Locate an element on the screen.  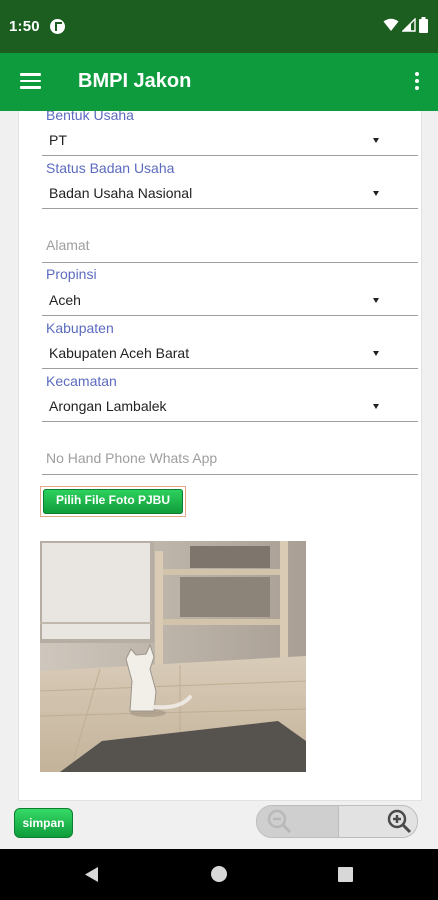
status-time: 1:50 is located at coordinates (24, 26).